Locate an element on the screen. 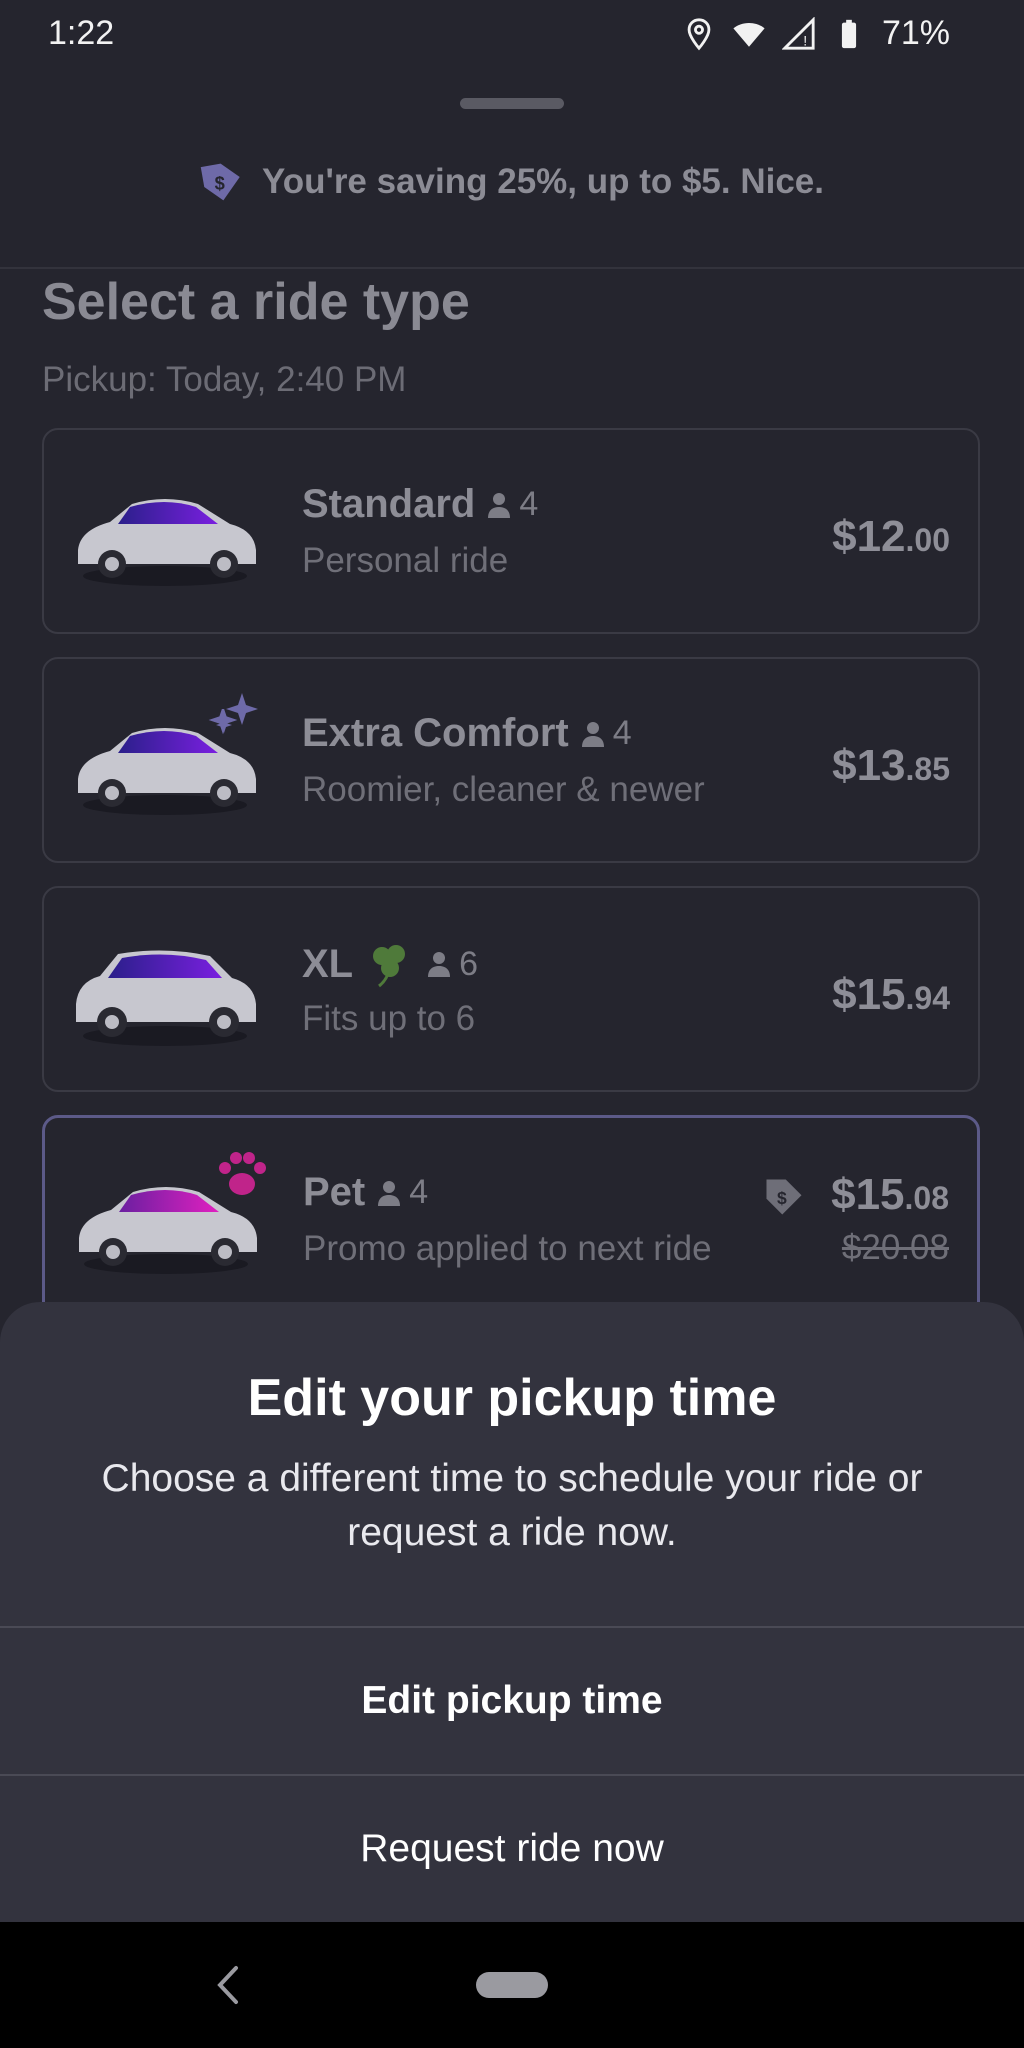  ride-price: $15.08 is located at coordinates (890, 1195).